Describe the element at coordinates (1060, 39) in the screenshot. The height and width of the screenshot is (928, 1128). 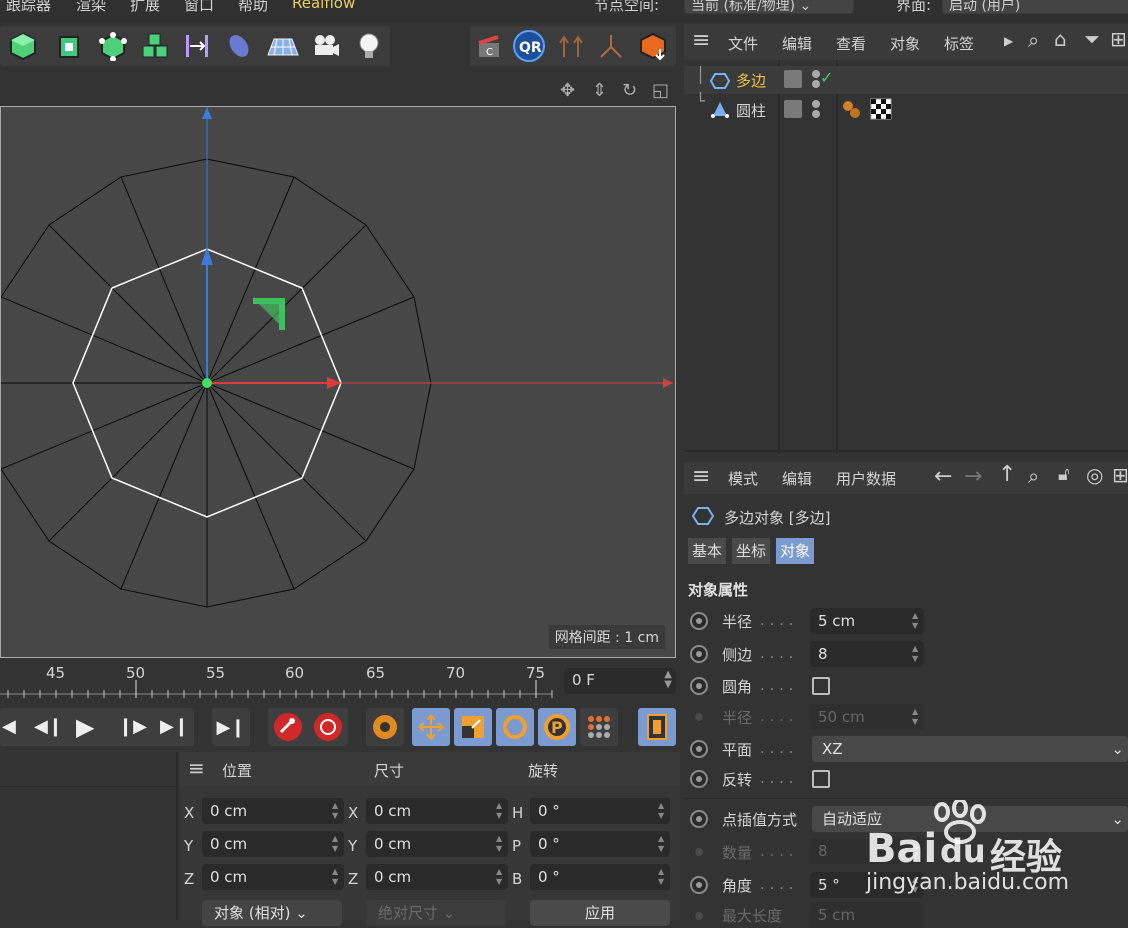
I see `home-icon: ⌂` at that location.